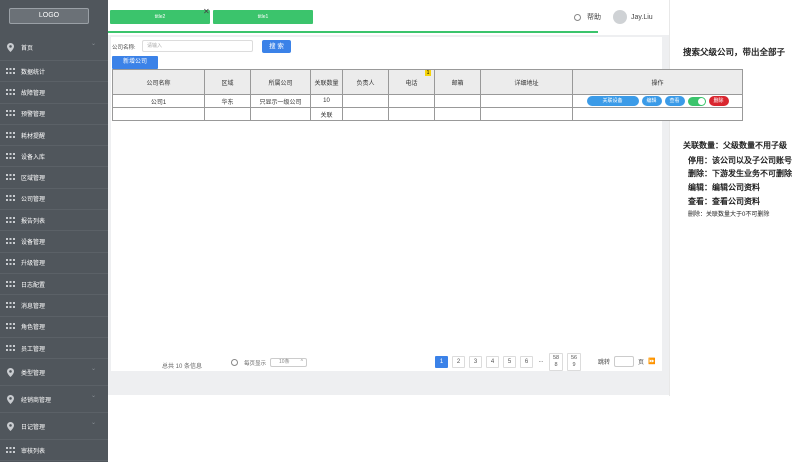  Describe the element at coordinates (526, 101) in the screenshot. I see `cell-address` at that location.